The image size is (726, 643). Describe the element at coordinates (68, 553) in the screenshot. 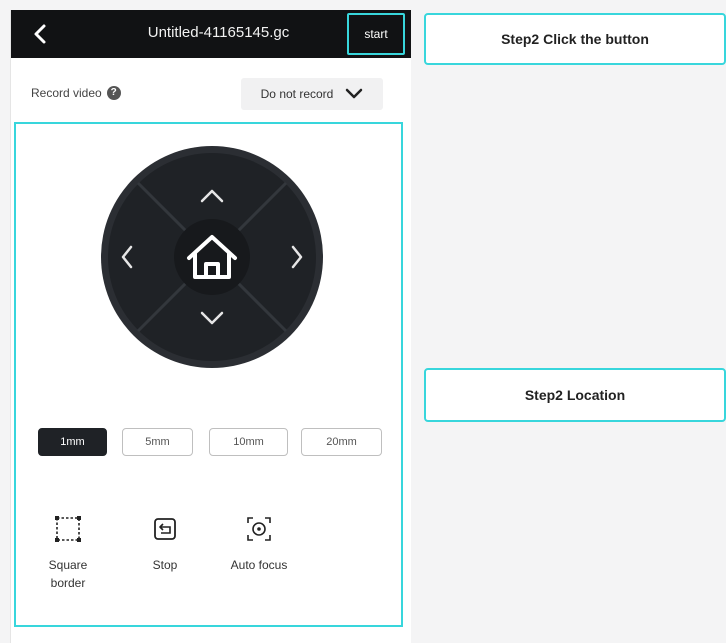

I see `square-border-button: Square border` at that location.